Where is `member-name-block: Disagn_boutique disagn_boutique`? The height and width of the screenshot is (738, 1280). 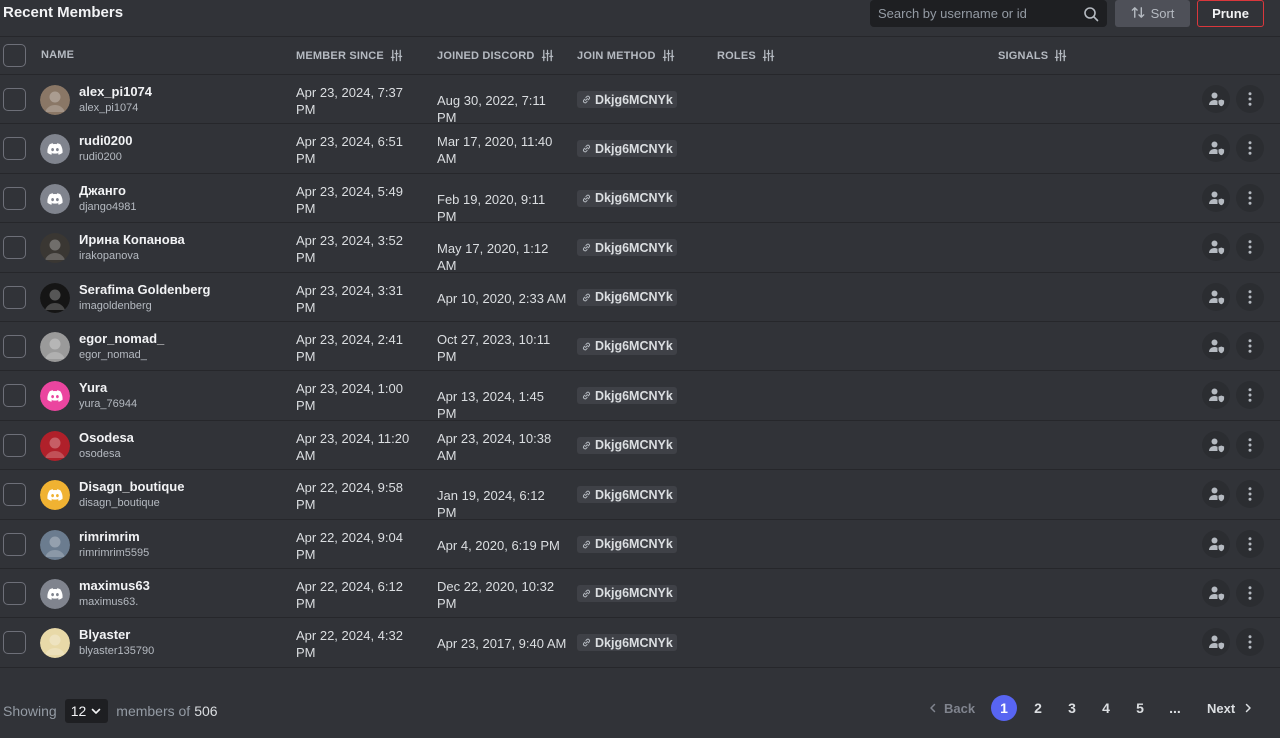
member-name-block: Disagn_boutique disagn_boutique is located at coordinates (131, 495).